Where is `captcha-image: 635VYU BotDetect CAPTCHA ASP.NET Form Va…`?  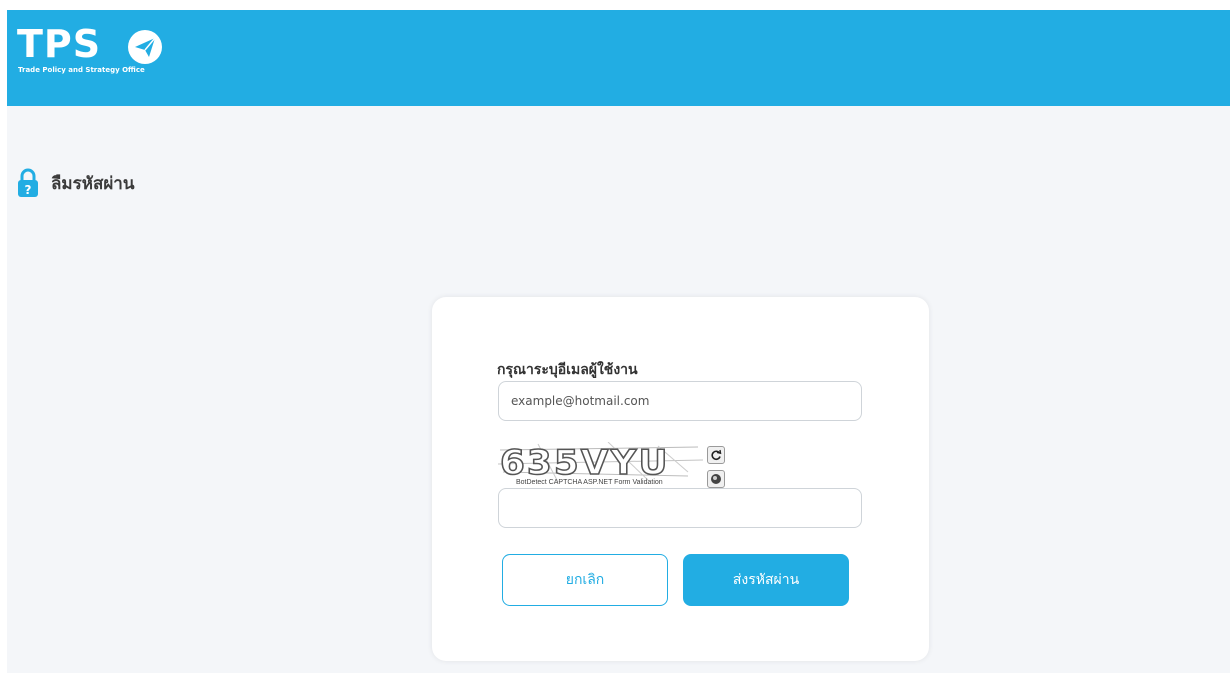 captcha-image: 635VYU BotDetect CAPTCHA ASP.NET Form Va… is located at coordinates (600, 466).